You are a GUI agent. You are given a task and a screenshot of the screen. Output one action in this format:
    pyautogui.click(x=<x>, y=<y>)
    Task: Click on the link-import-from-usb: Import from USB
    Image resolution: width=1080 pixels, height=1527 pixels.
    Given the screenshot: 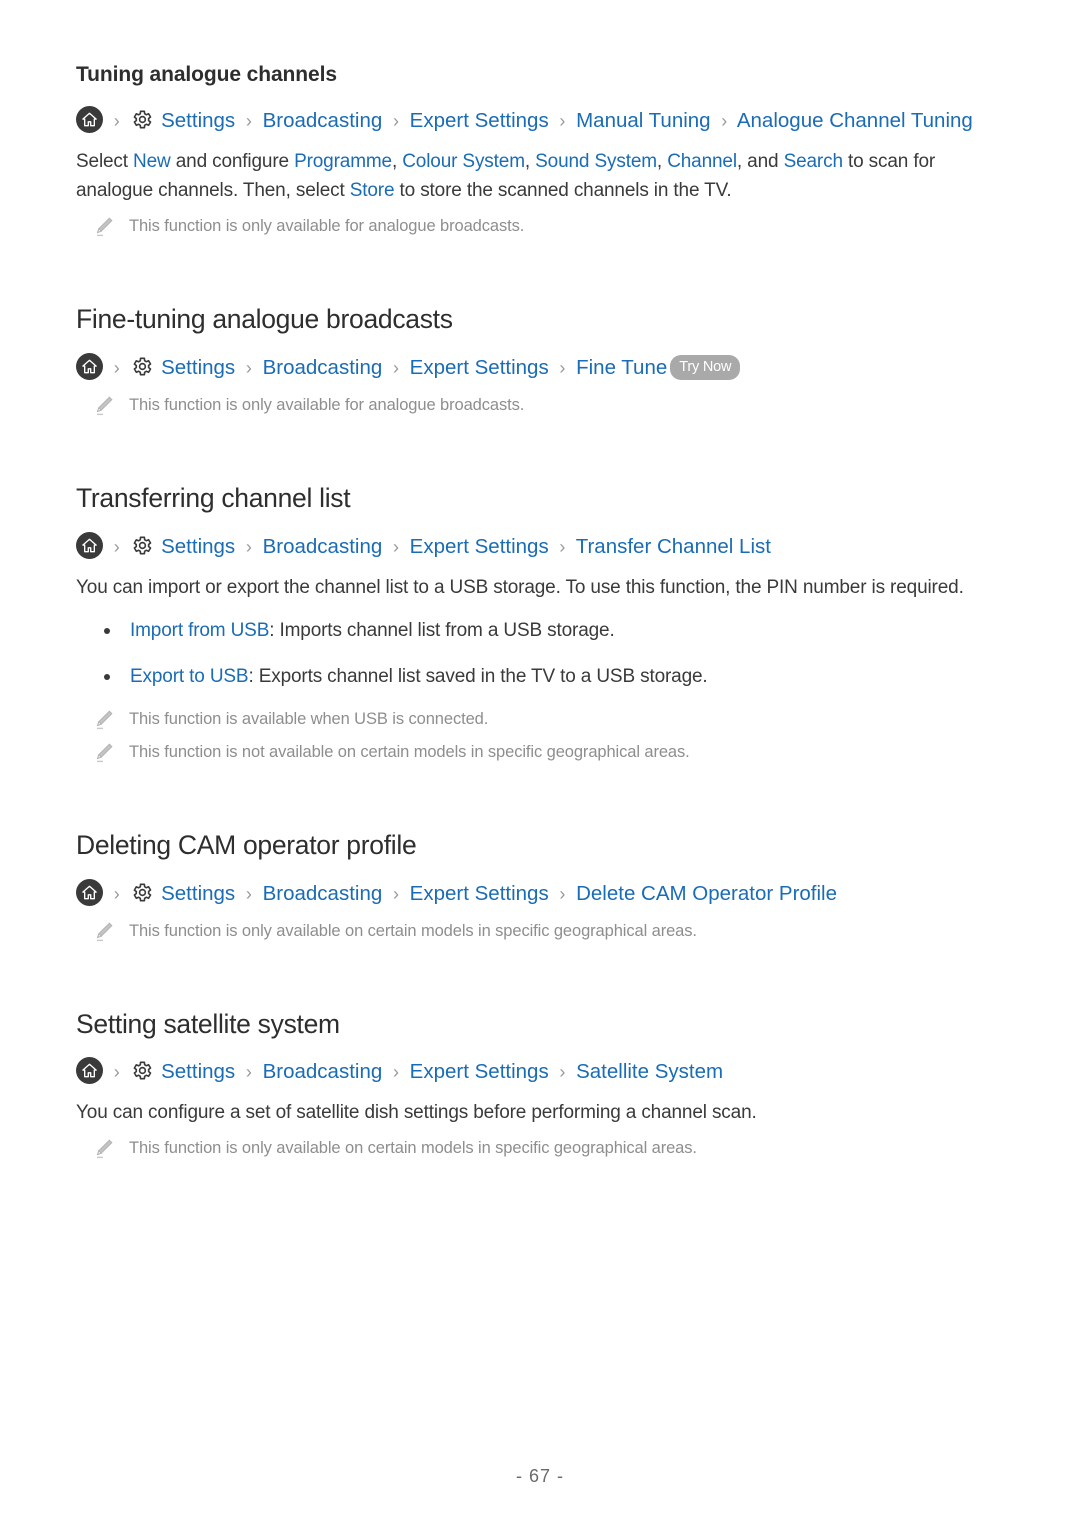 What is the action you would take?
    pyautogui.click(x=199, y=630)
    